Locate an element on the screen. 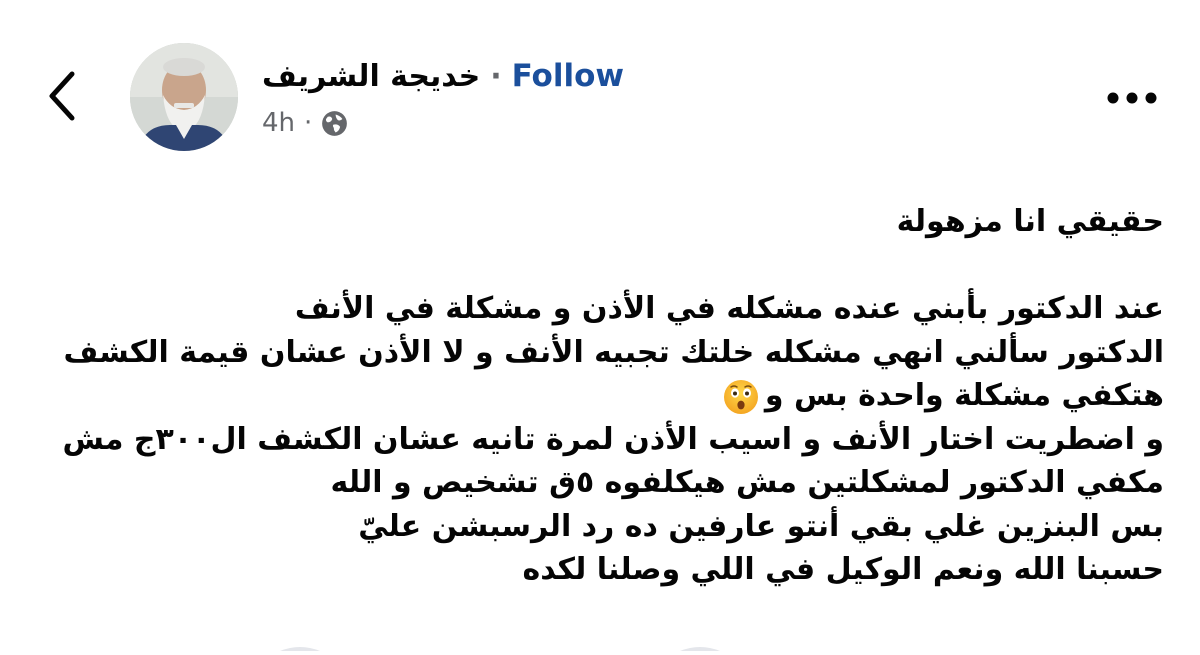 Image resolution: width=1200 pixels, height=655 pixels. globe-icon is located at coordinates (334, 123).